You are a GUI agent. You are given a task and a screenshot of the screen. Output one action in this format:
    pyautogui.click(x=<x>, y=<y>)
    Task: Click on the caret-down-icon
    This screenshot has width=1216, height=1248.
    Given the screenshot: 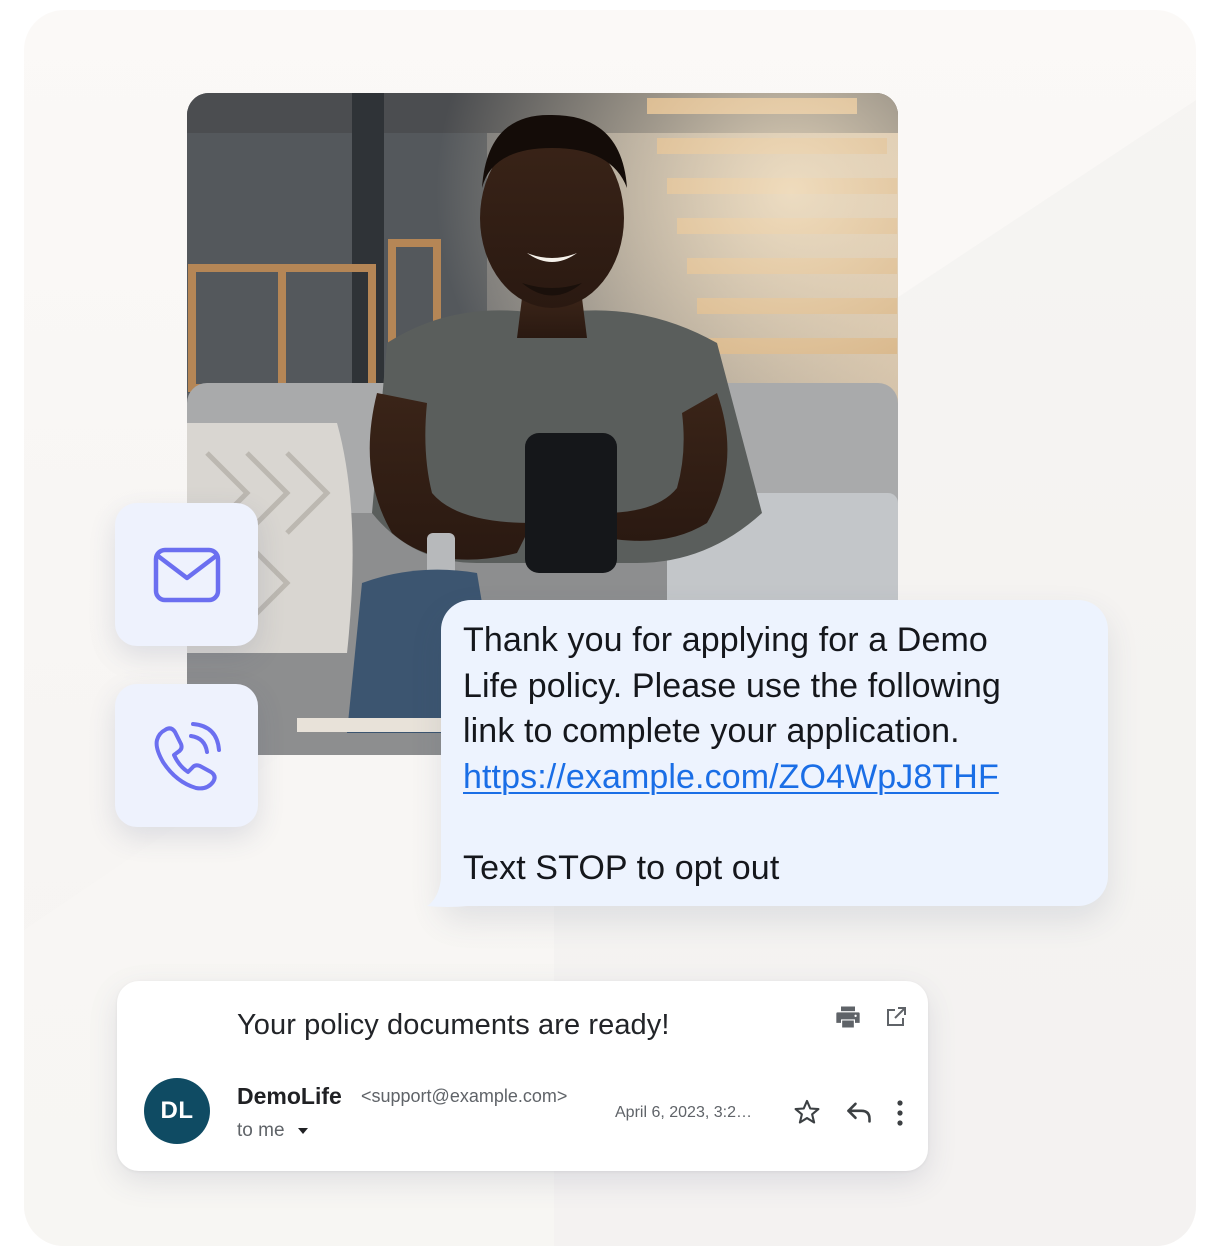 What is the action you would take?
    pyautogui.click(x=302, y=1131)
    